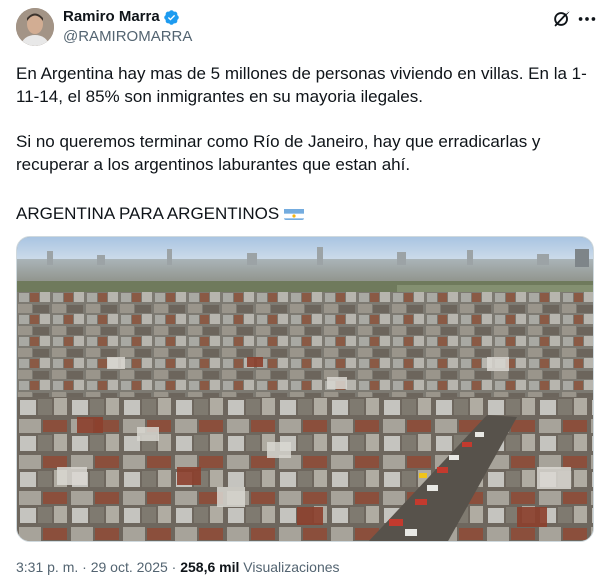  Describe the element at coordinates (127, 37) in the screenshot. I see `author-handle: @RAMIROMARRA` at that location.